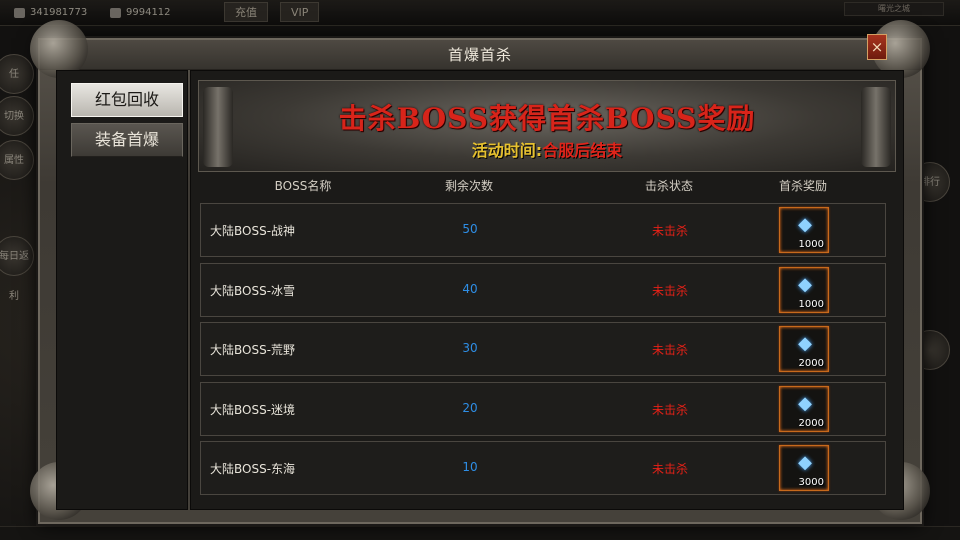  I want to click on left-tab-panel: 红包回收 装备首爆, so click(122, 290).